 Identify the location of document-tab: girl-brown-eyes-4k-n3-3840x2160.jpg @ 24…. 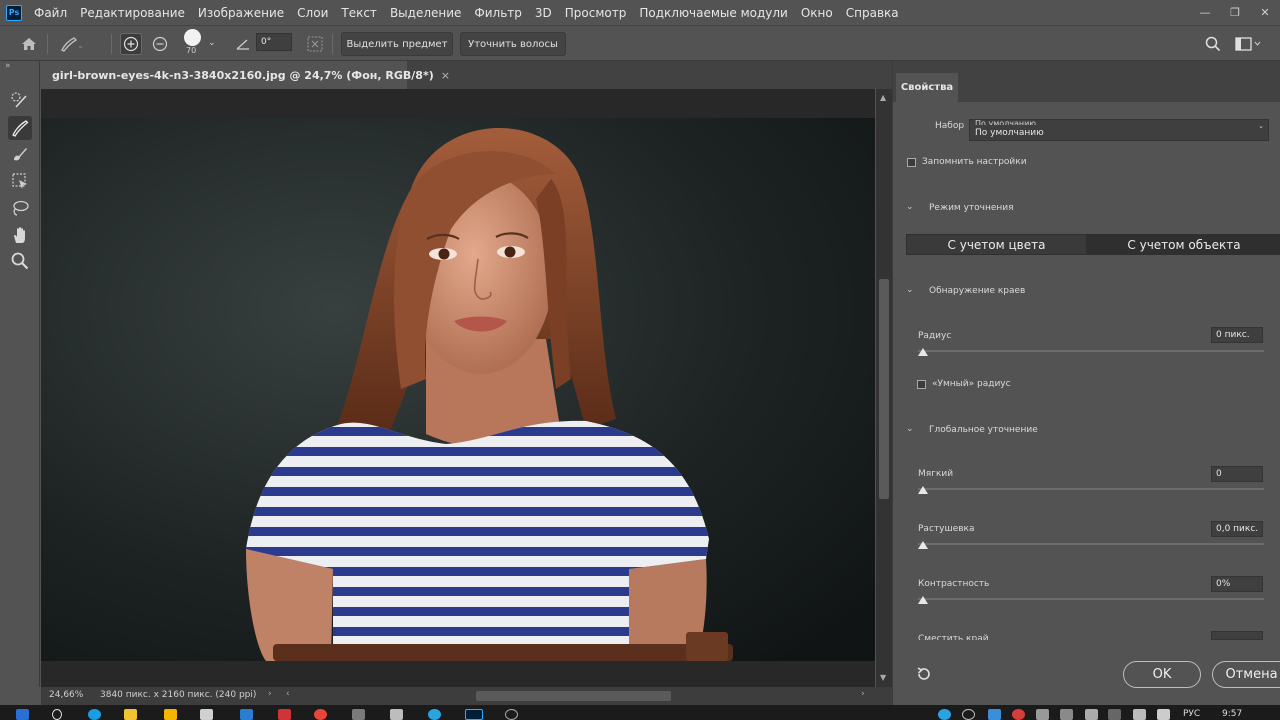
(245, 75).